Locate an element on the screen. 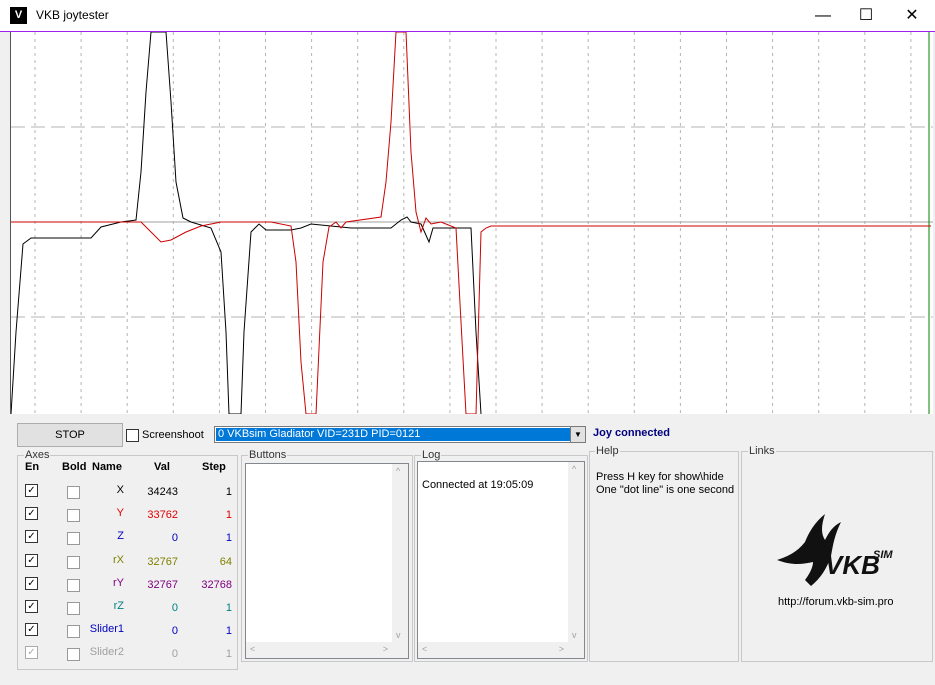 The image size is (935, 685). logo-text: VKB is located at coordinates (852, 565).